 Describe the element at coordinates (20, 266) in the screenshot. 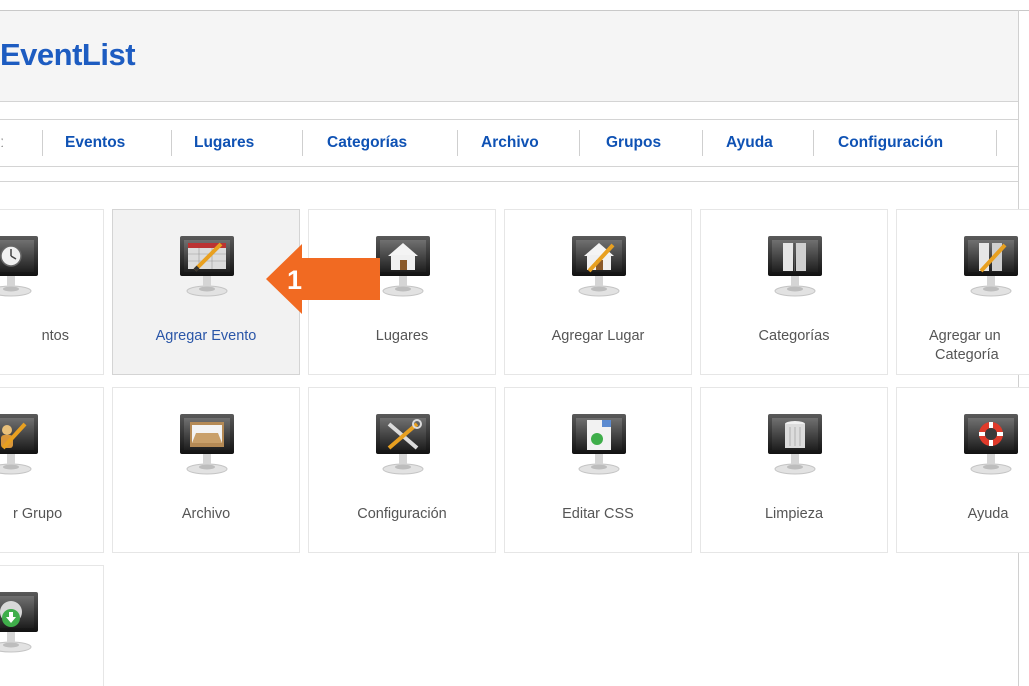

I see `event-monitor-icon` at that location.